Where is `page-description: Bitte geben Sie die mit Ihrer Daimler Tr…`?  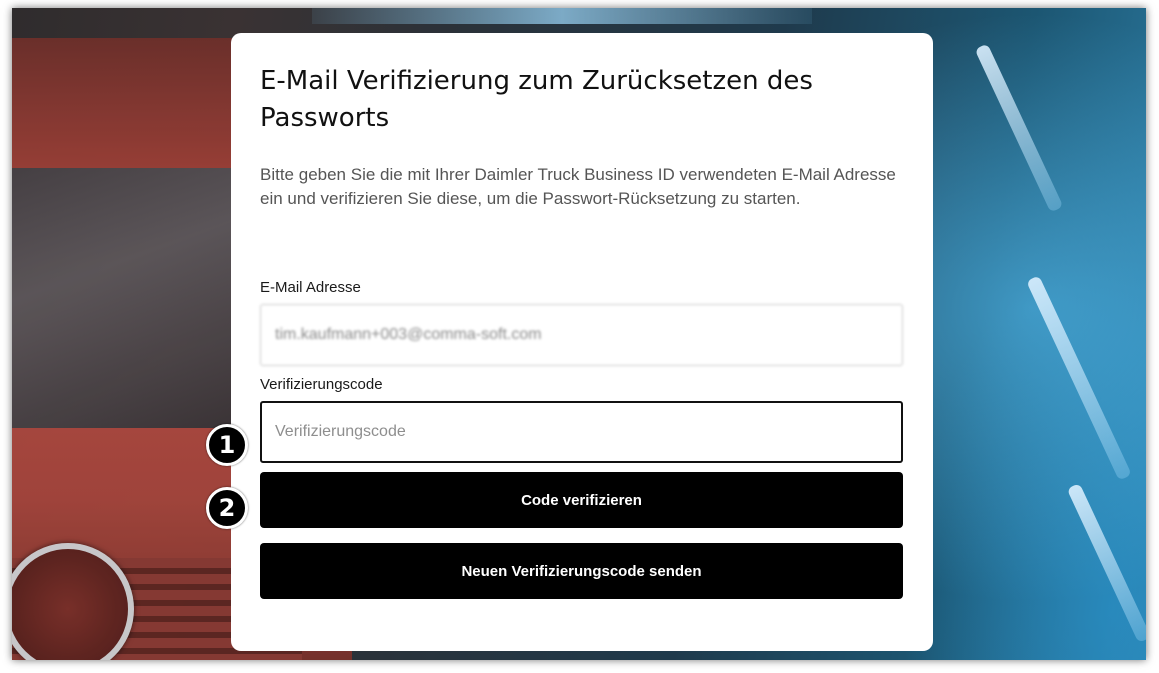 page-description: Bitte geben Sie die mit Ihrer Daimler Tr… is located at coordinates (578, 186).